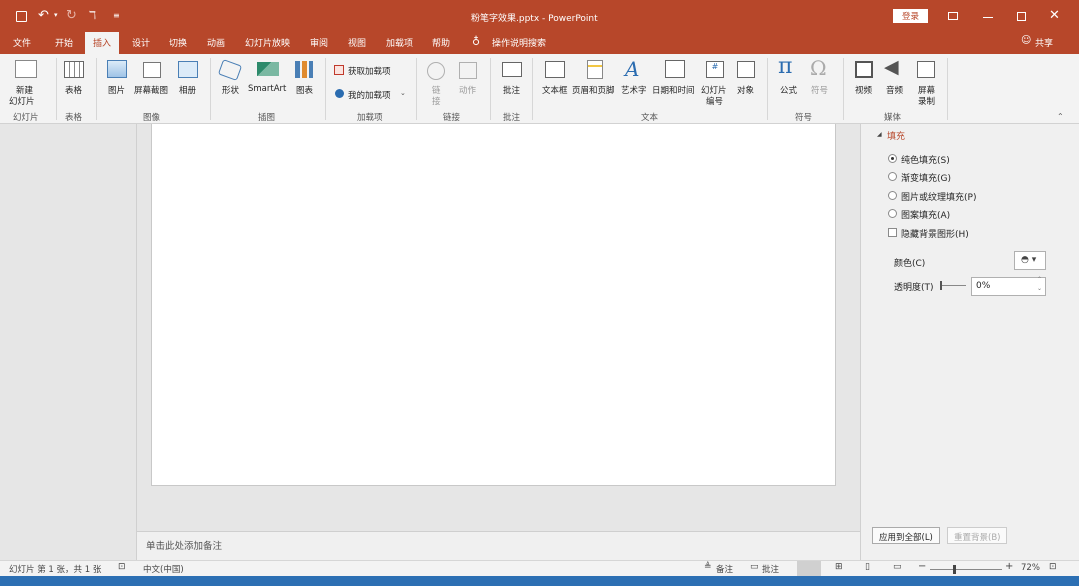  Describe the element at coordinates (938, 196) in the screenshot. I see `picture-fill-label: 图片或纹理填充(P)` at that location.